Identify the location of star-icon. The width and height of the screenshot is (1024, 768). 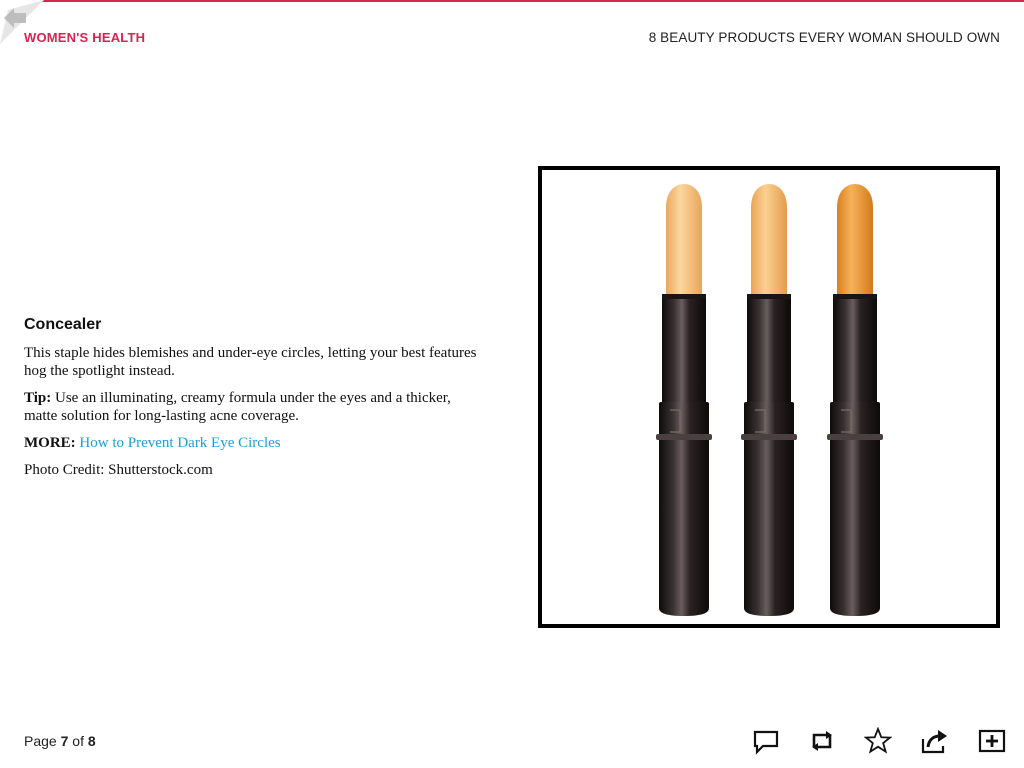
(878, 740).